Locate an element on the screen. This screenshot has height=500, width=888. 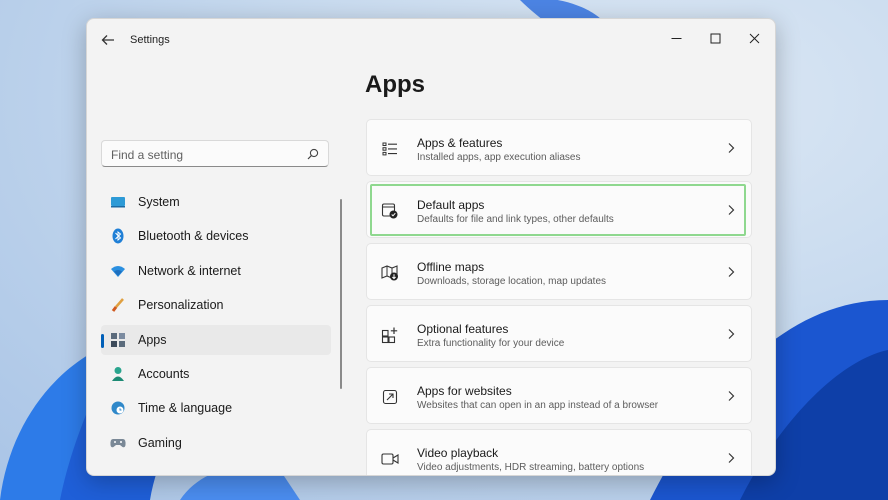
wifi-icon is located at coordinates (118, 271).